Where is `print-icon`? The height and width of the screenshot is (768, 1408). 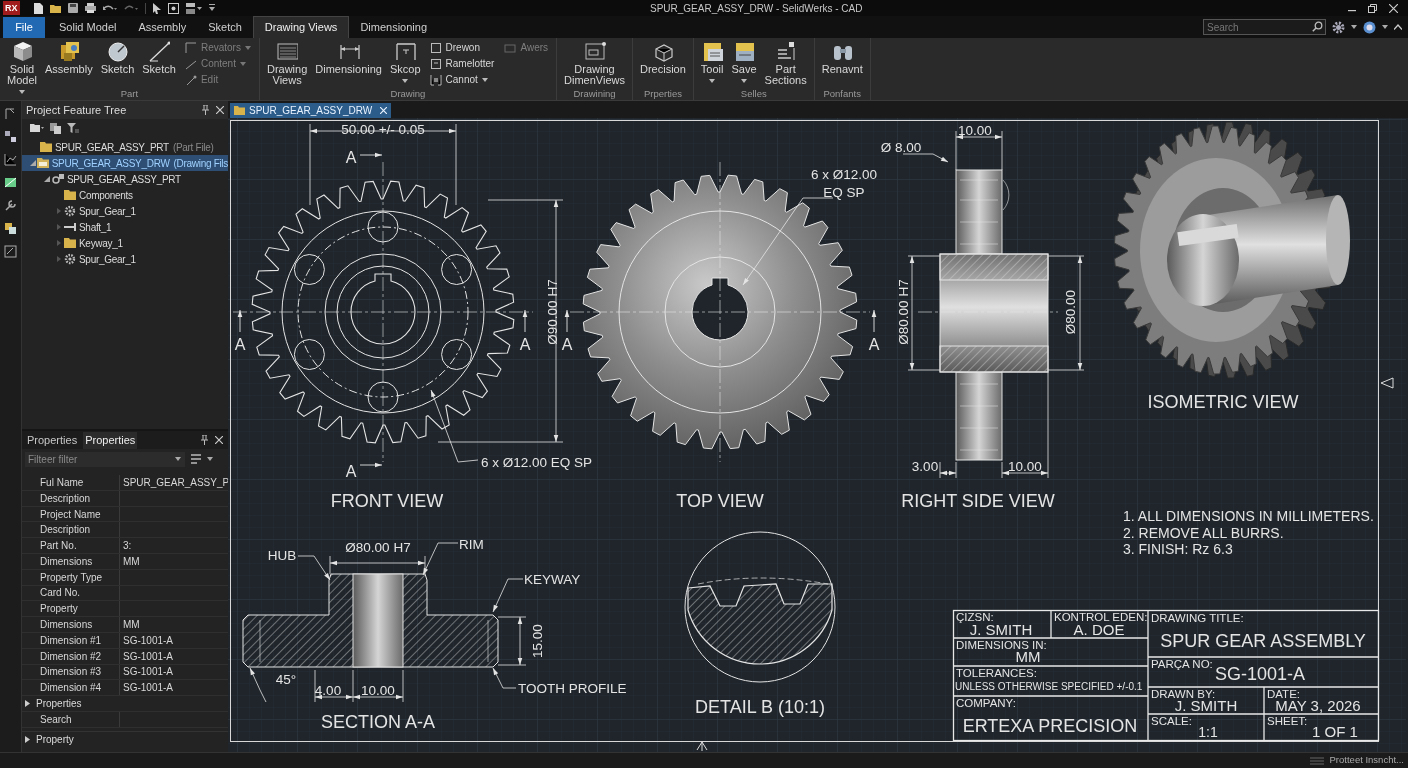 print-icon is located at coordinates (90, 8).